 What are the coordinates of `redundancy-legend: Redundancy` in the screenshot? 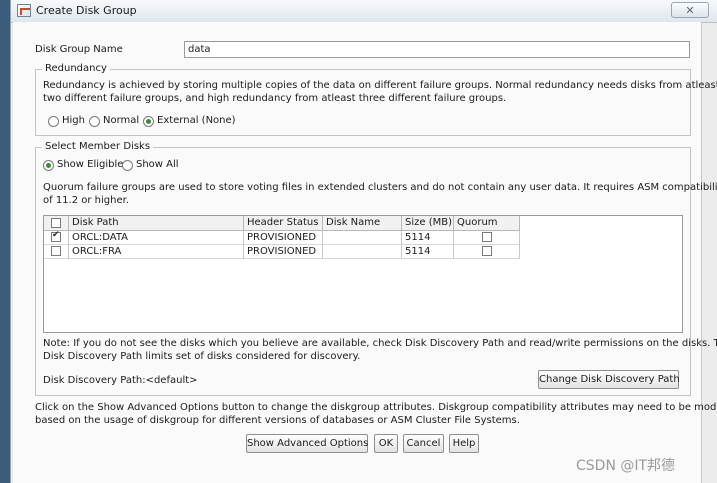 It's located at (76, 68).